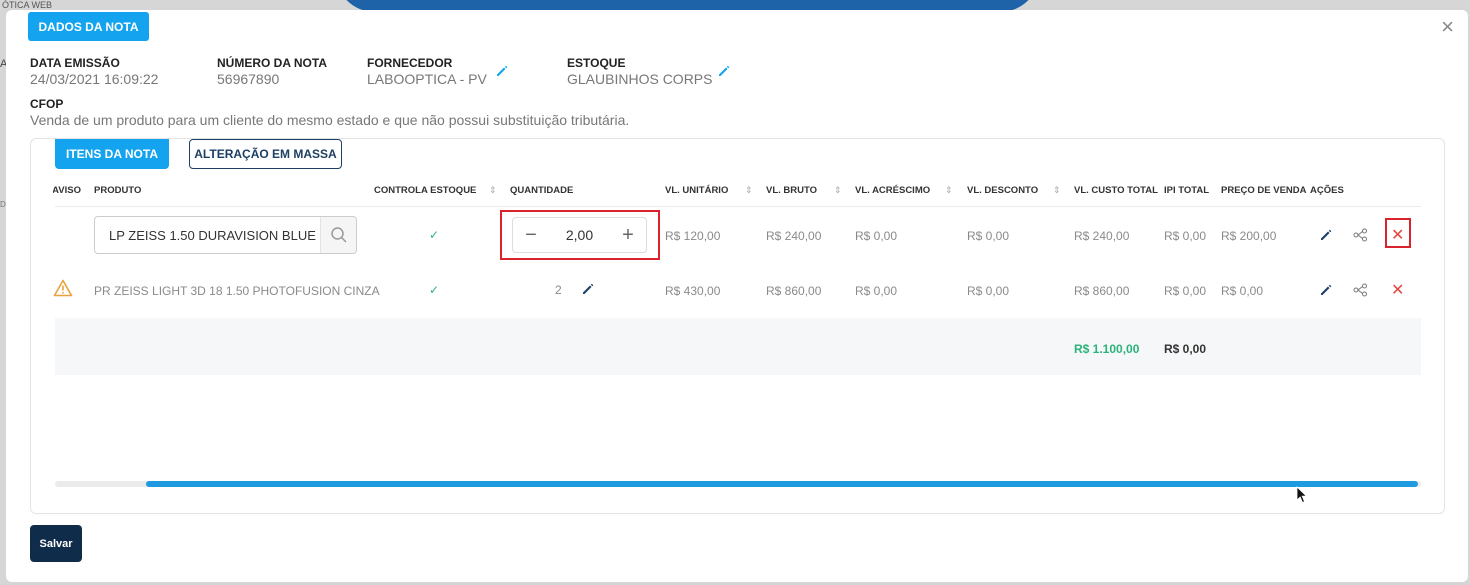 The width and height of the screenshot is (1470, 585). I want to click on sort-vl-unitario-icon: ⇕, so click(749, 190).